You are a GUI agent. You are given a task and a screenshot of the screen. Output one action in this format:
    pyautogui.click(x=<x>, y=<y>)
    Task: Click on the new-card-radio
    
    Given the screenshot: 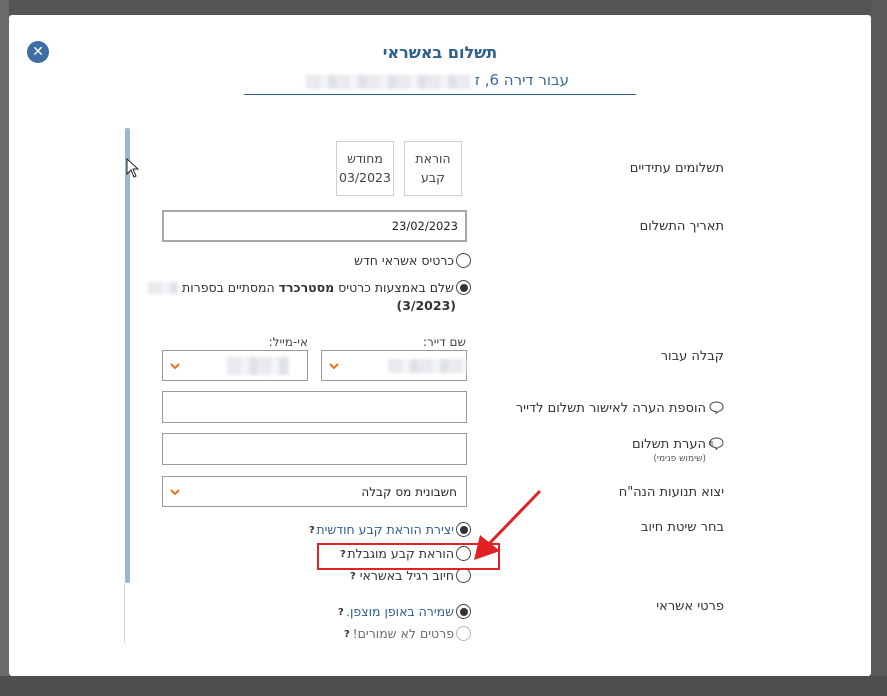 What is the action you would take?
    pyautogui.click(x=463, y=260)
    